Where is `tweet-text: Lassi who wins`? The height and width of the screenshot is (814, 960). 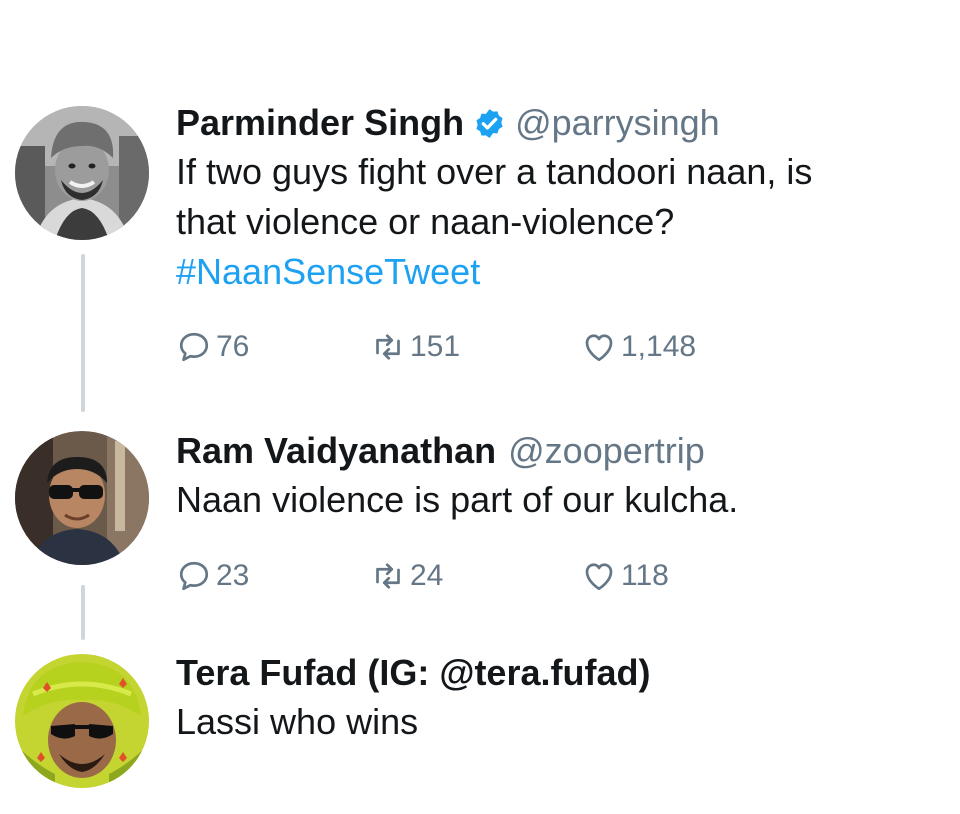 tweet-text: Lassi who wins is located at coordinates (558, 722).